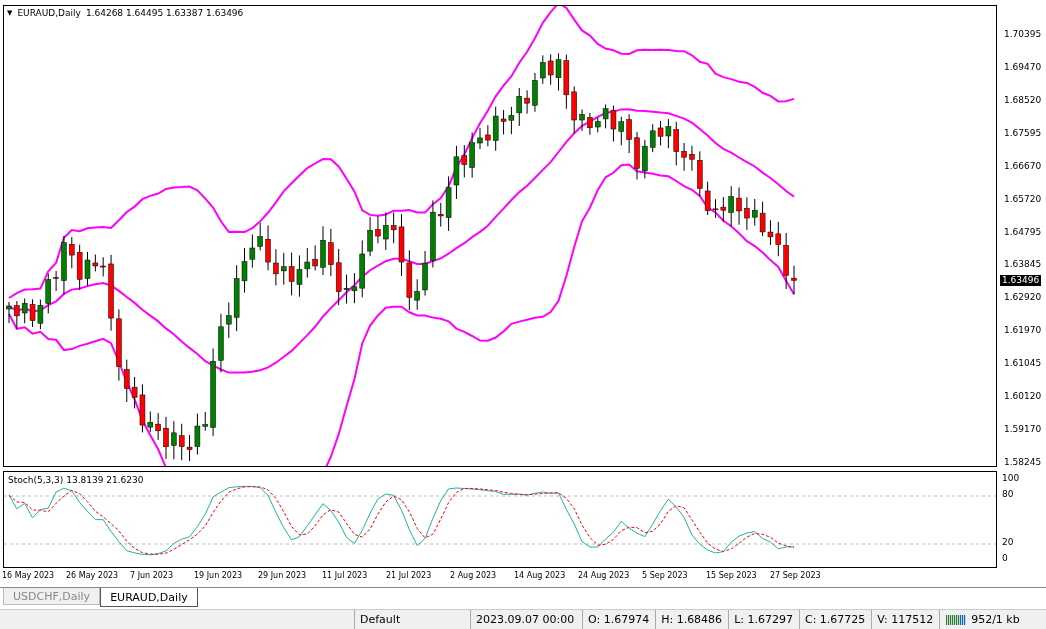  Describe the element at coordinates (526, 619) in the screenshot. I see `bar-time-status: 2023.09.07 00:00` at that location.